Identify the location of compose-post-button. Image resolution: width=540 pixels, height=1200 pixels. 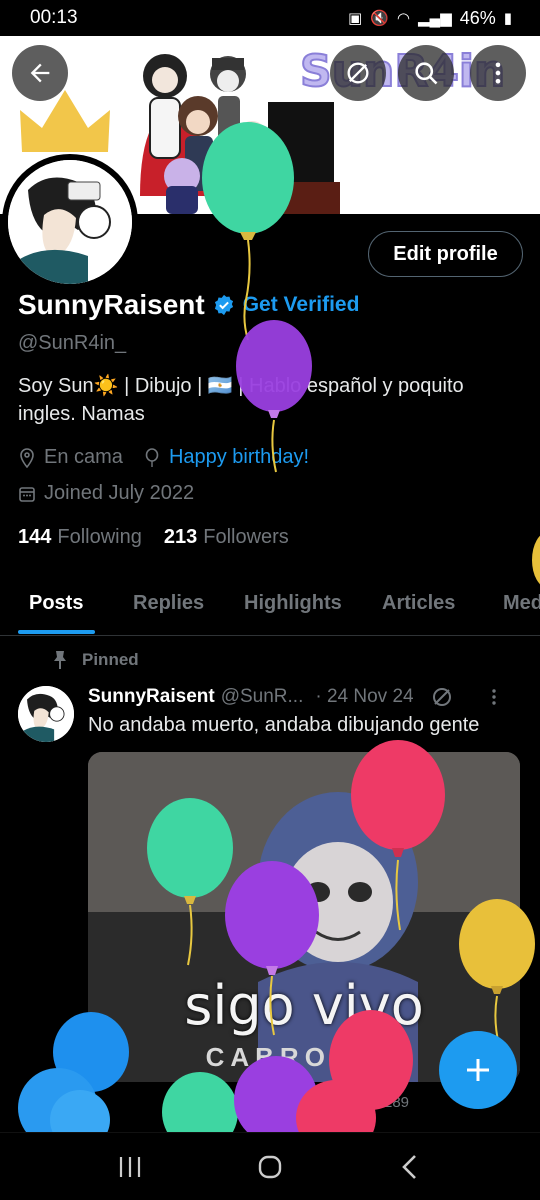
(478, 1070).